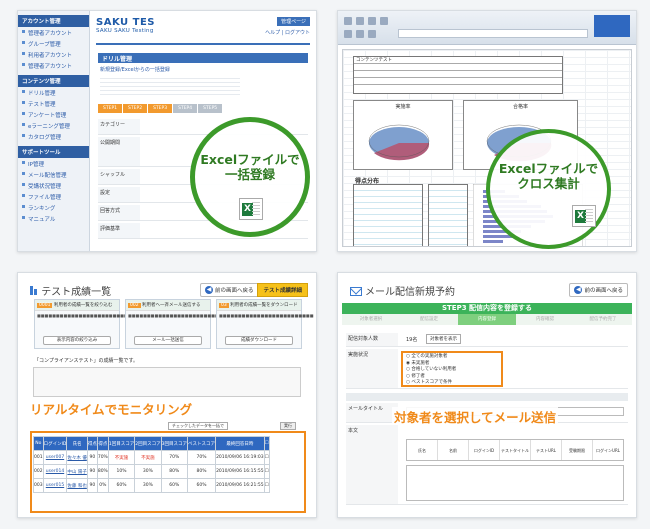 The height and width of the screenshot is (529, 650). What do you see at coordinates (110, 108) in the screenshot?
I see `step: STEP1` at bounding box center [110, 108].